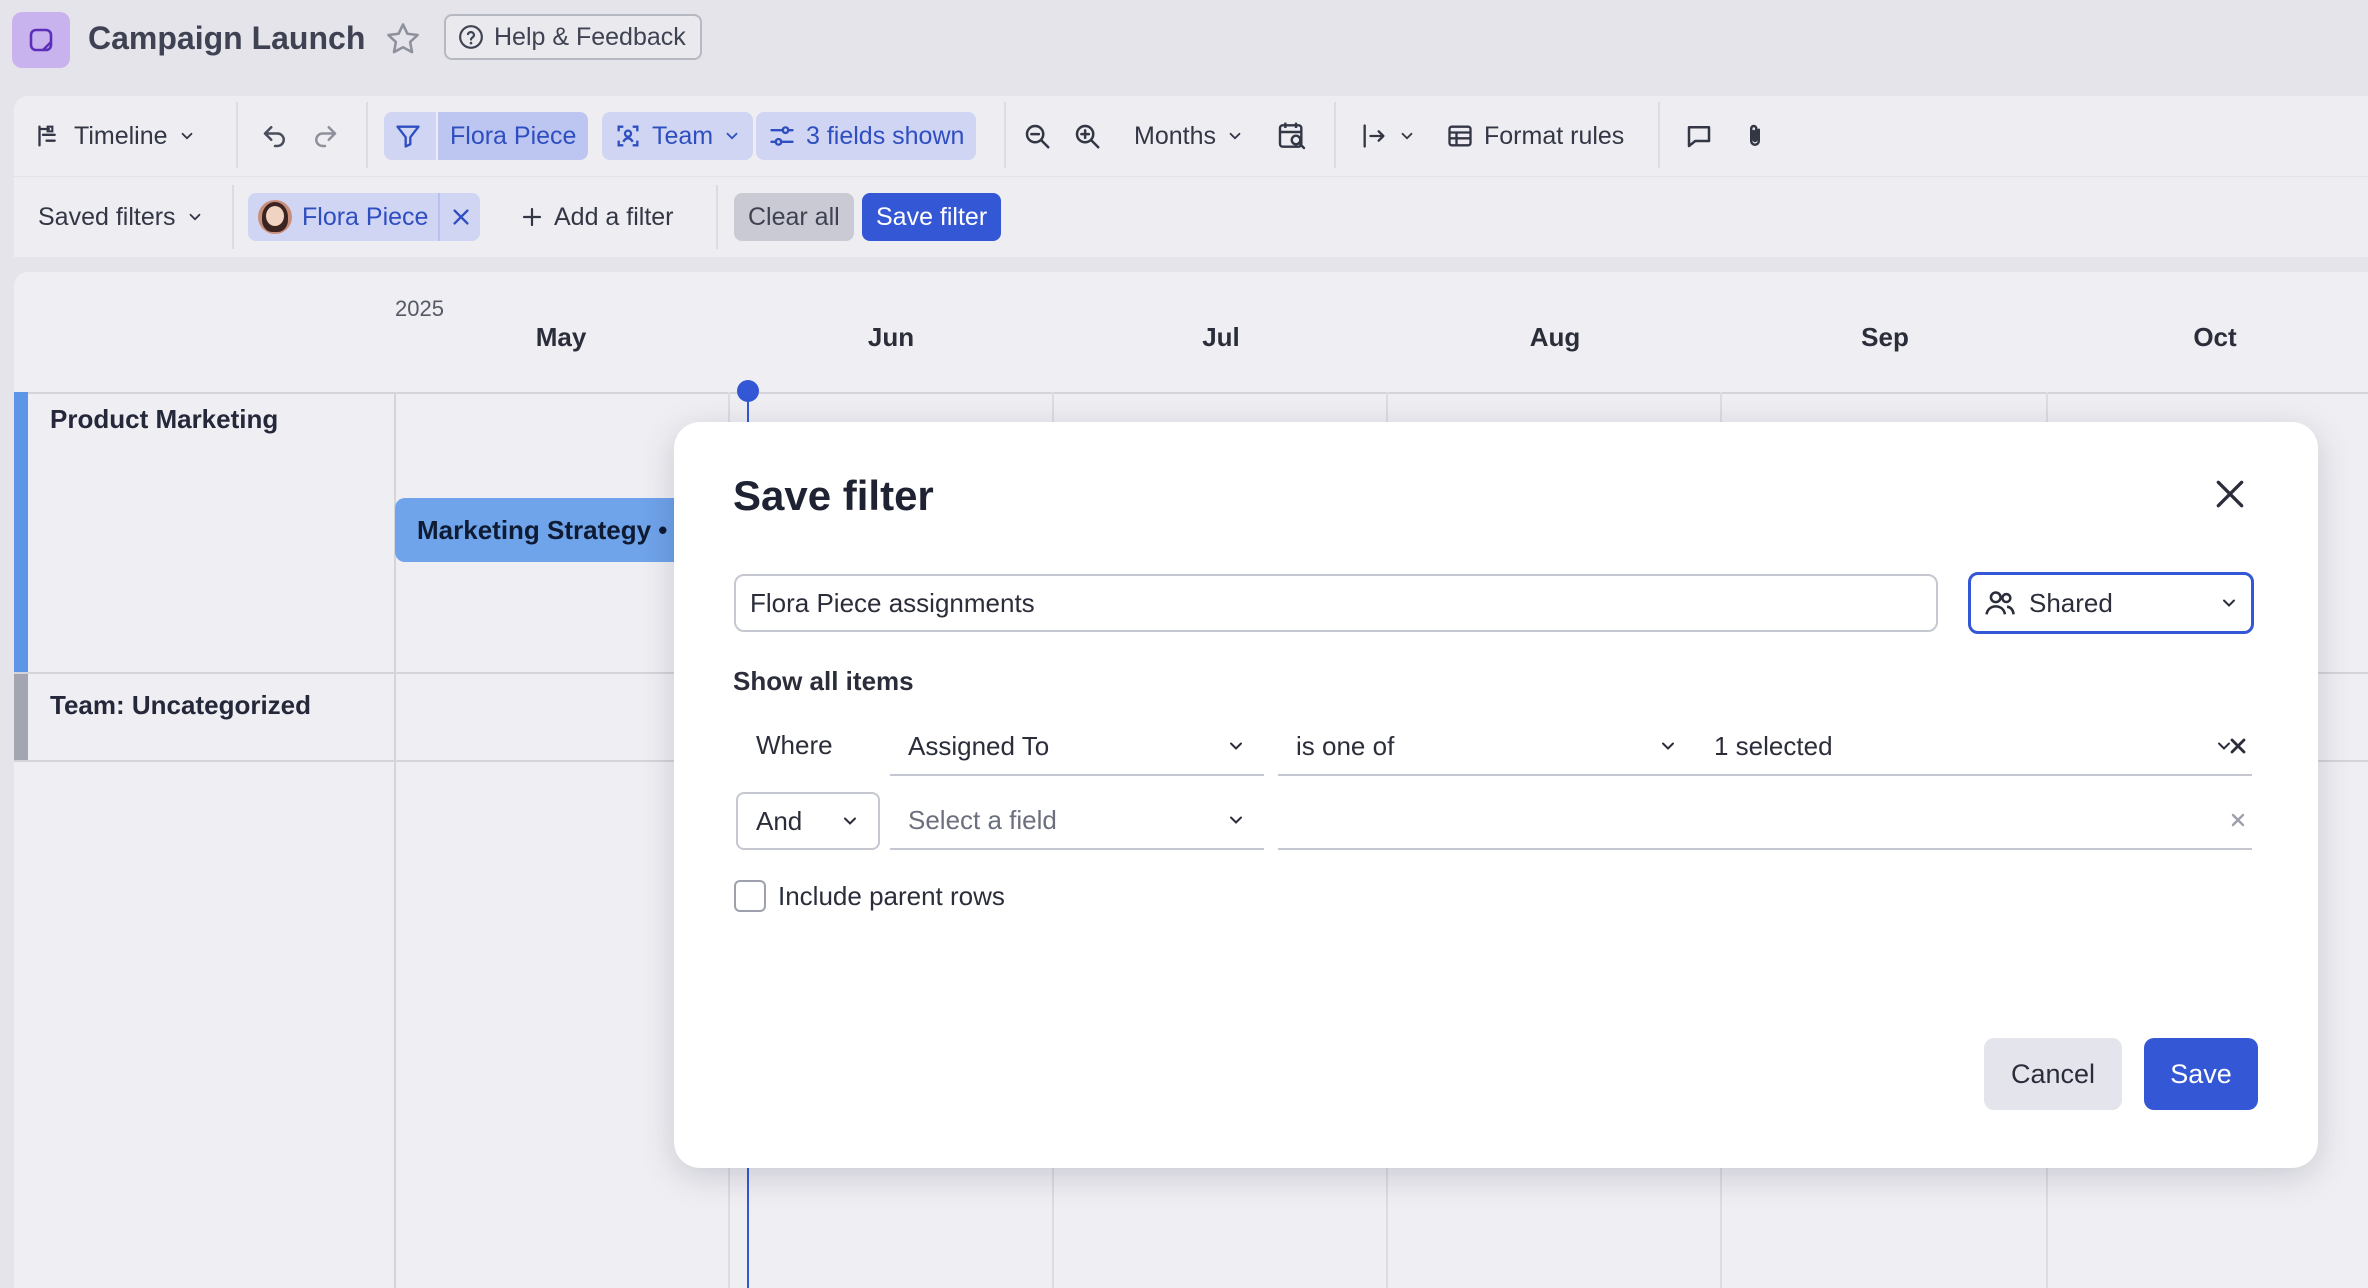 The width and height of the screenshot is (2368, 1288). I want to click on plus-icon, so click(532, 217).